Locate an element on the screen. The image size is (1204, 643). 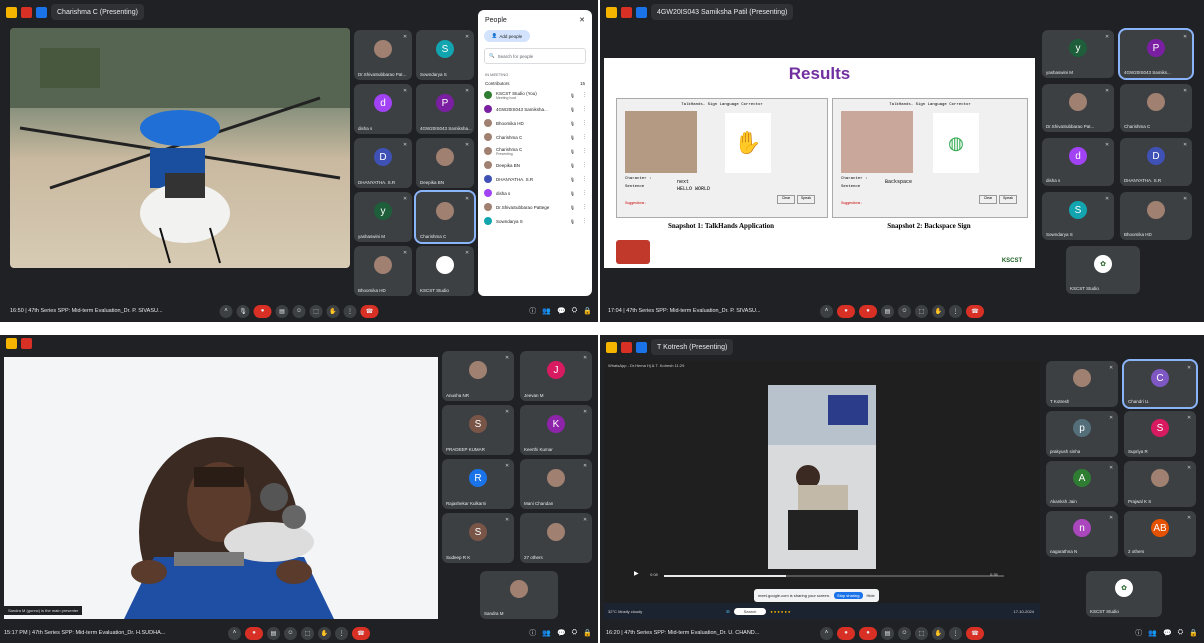
taskbar-apps: ● ● ● ● ● ● is located at coordinates (780, 611).